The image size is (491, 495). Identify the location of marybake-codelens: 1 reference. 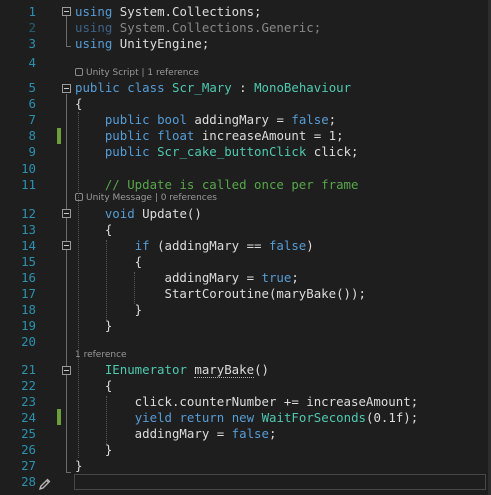
(101, 355).